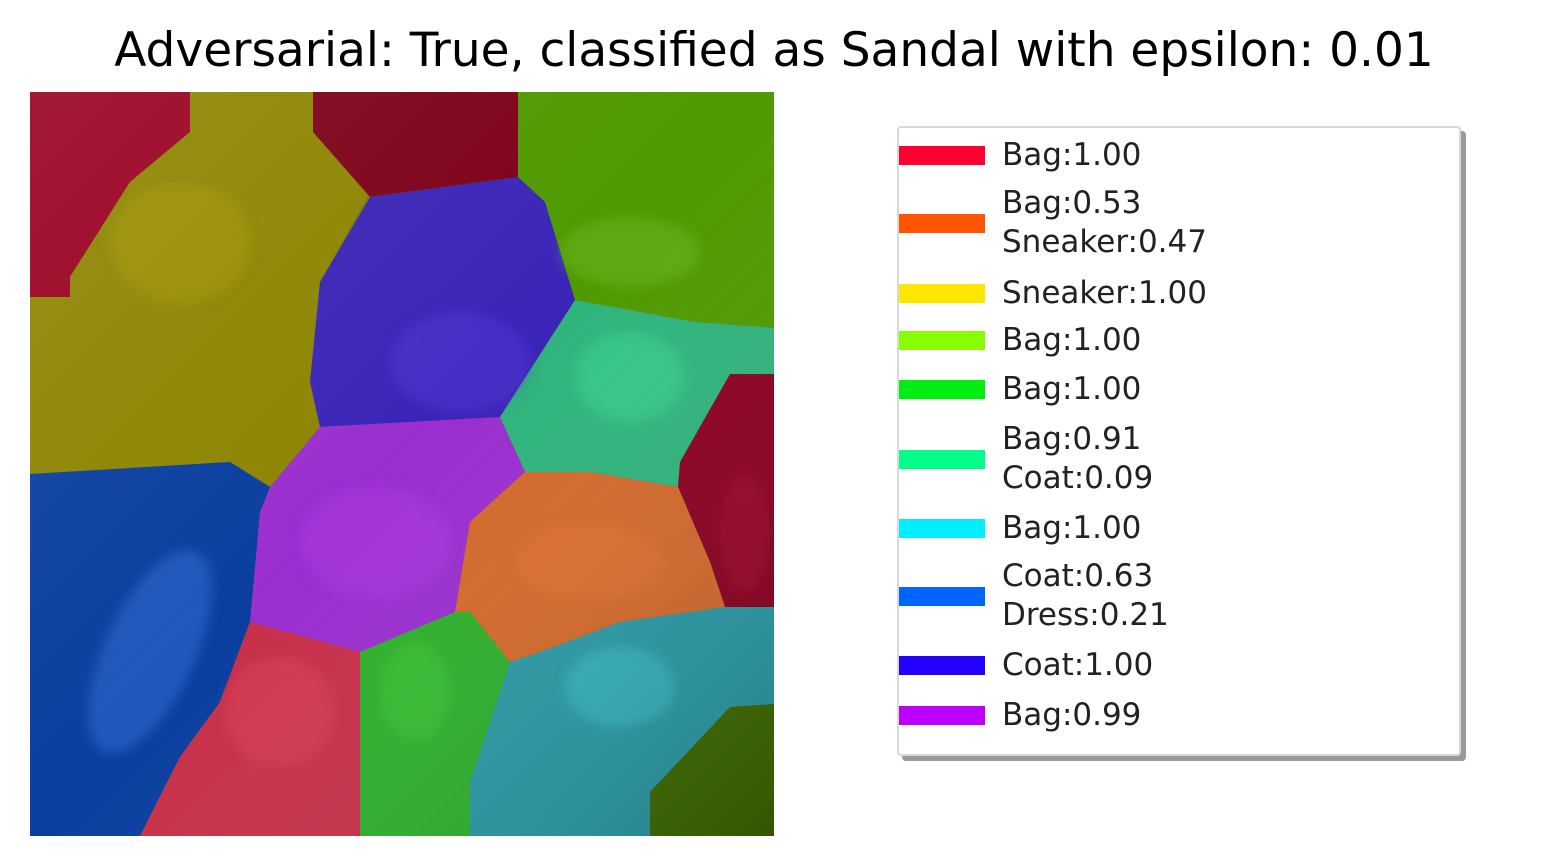  What do you see at coordinates (1078, 458) in the screenshot?
I see `legend-label: Bag:0.91 Coat:0.09` at bounding box center [1078, 458].